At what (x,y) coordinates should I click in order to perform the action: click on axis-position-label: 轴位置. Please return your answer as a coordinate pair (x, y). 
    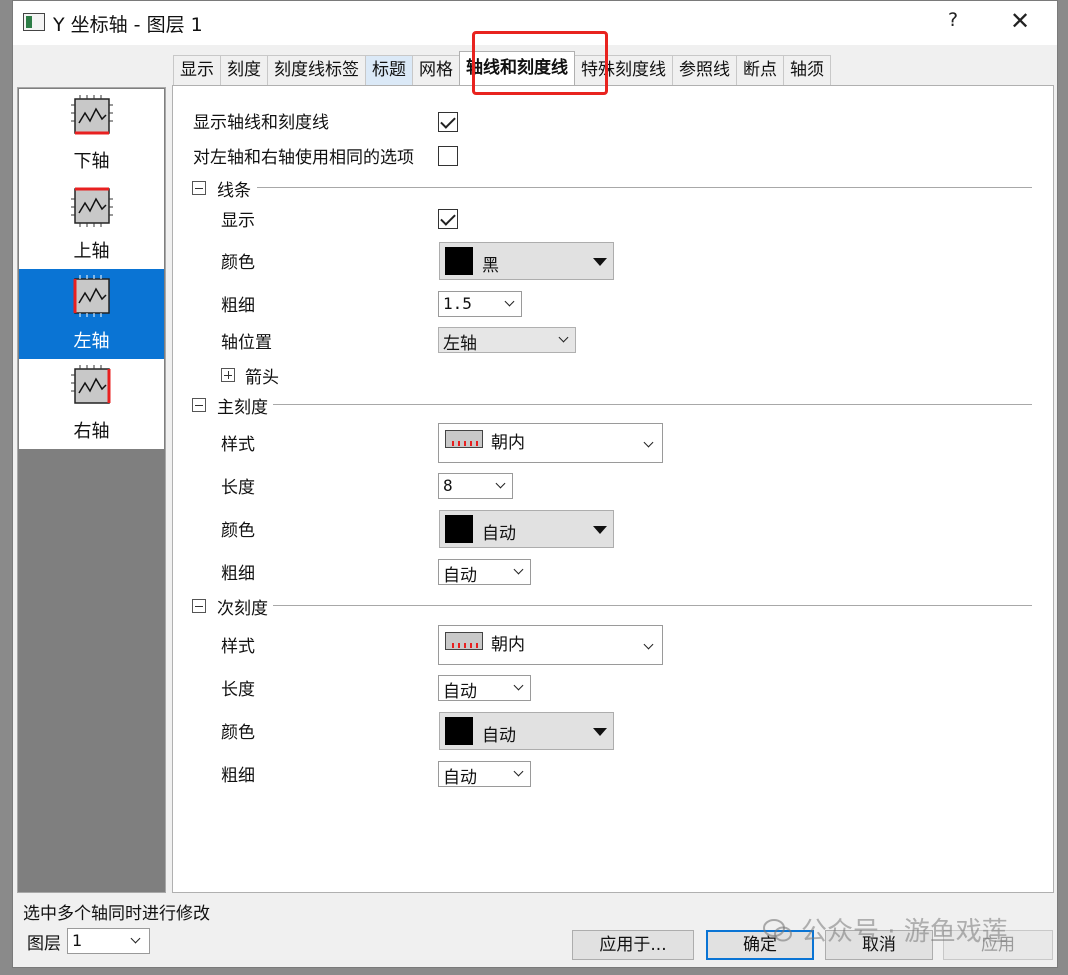
    Looking at the image, I should click on (246, 343).